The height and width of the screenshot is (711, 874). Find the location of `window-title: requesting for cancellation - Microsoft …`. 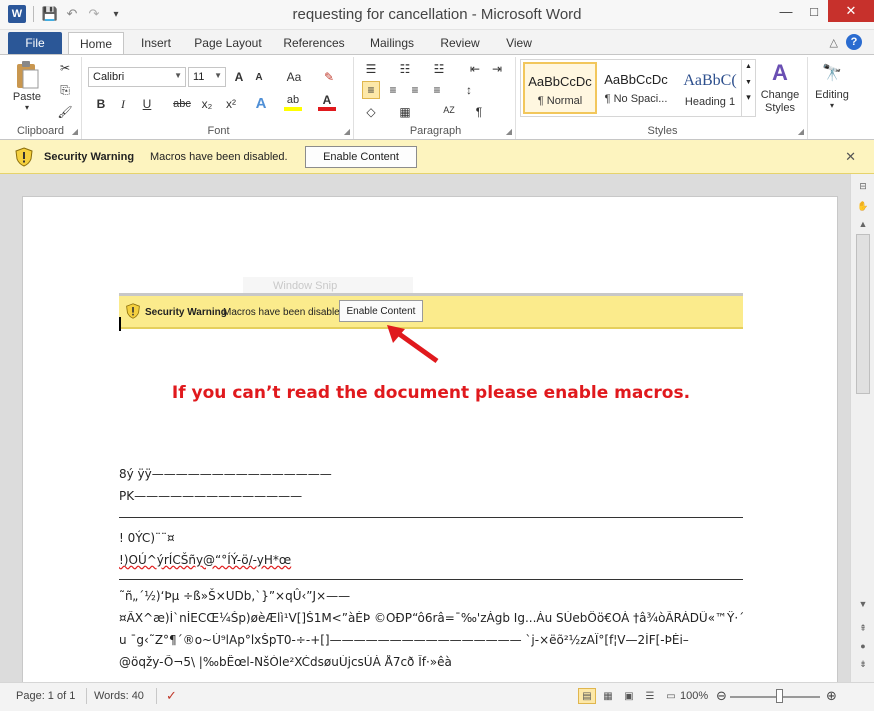

window-title: requesting for cancellation - Microsoft … is located at coordinates (437, 14).